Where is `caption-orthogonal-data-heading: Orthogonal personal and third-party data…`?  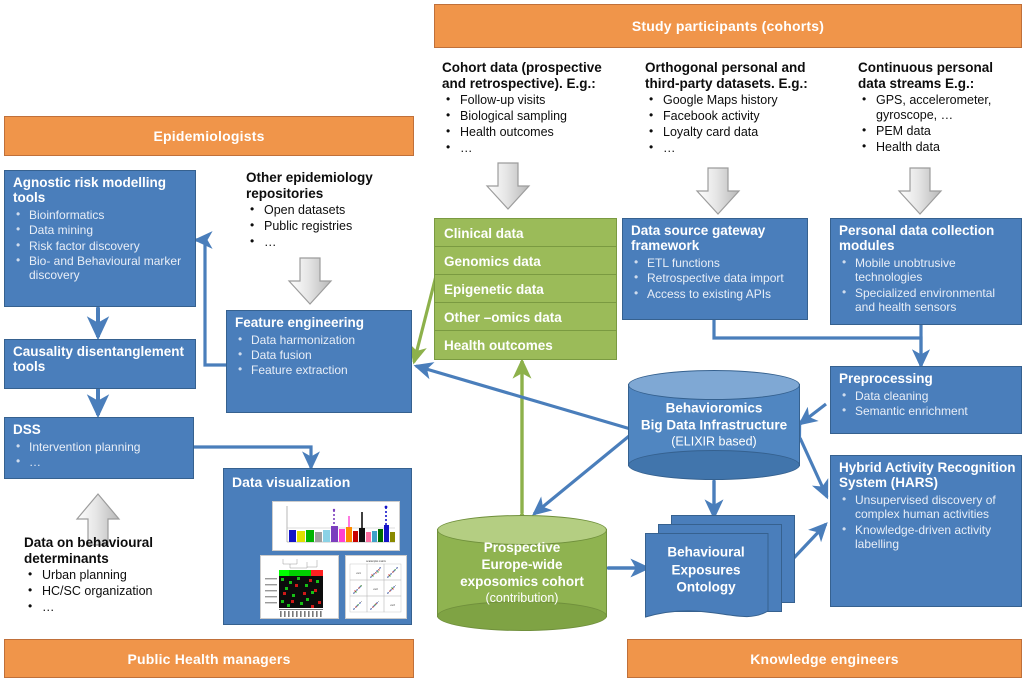 caption-orthogonal-data-heading: Orthogonal personal and third-party data… is located at coordinates (726, 75).